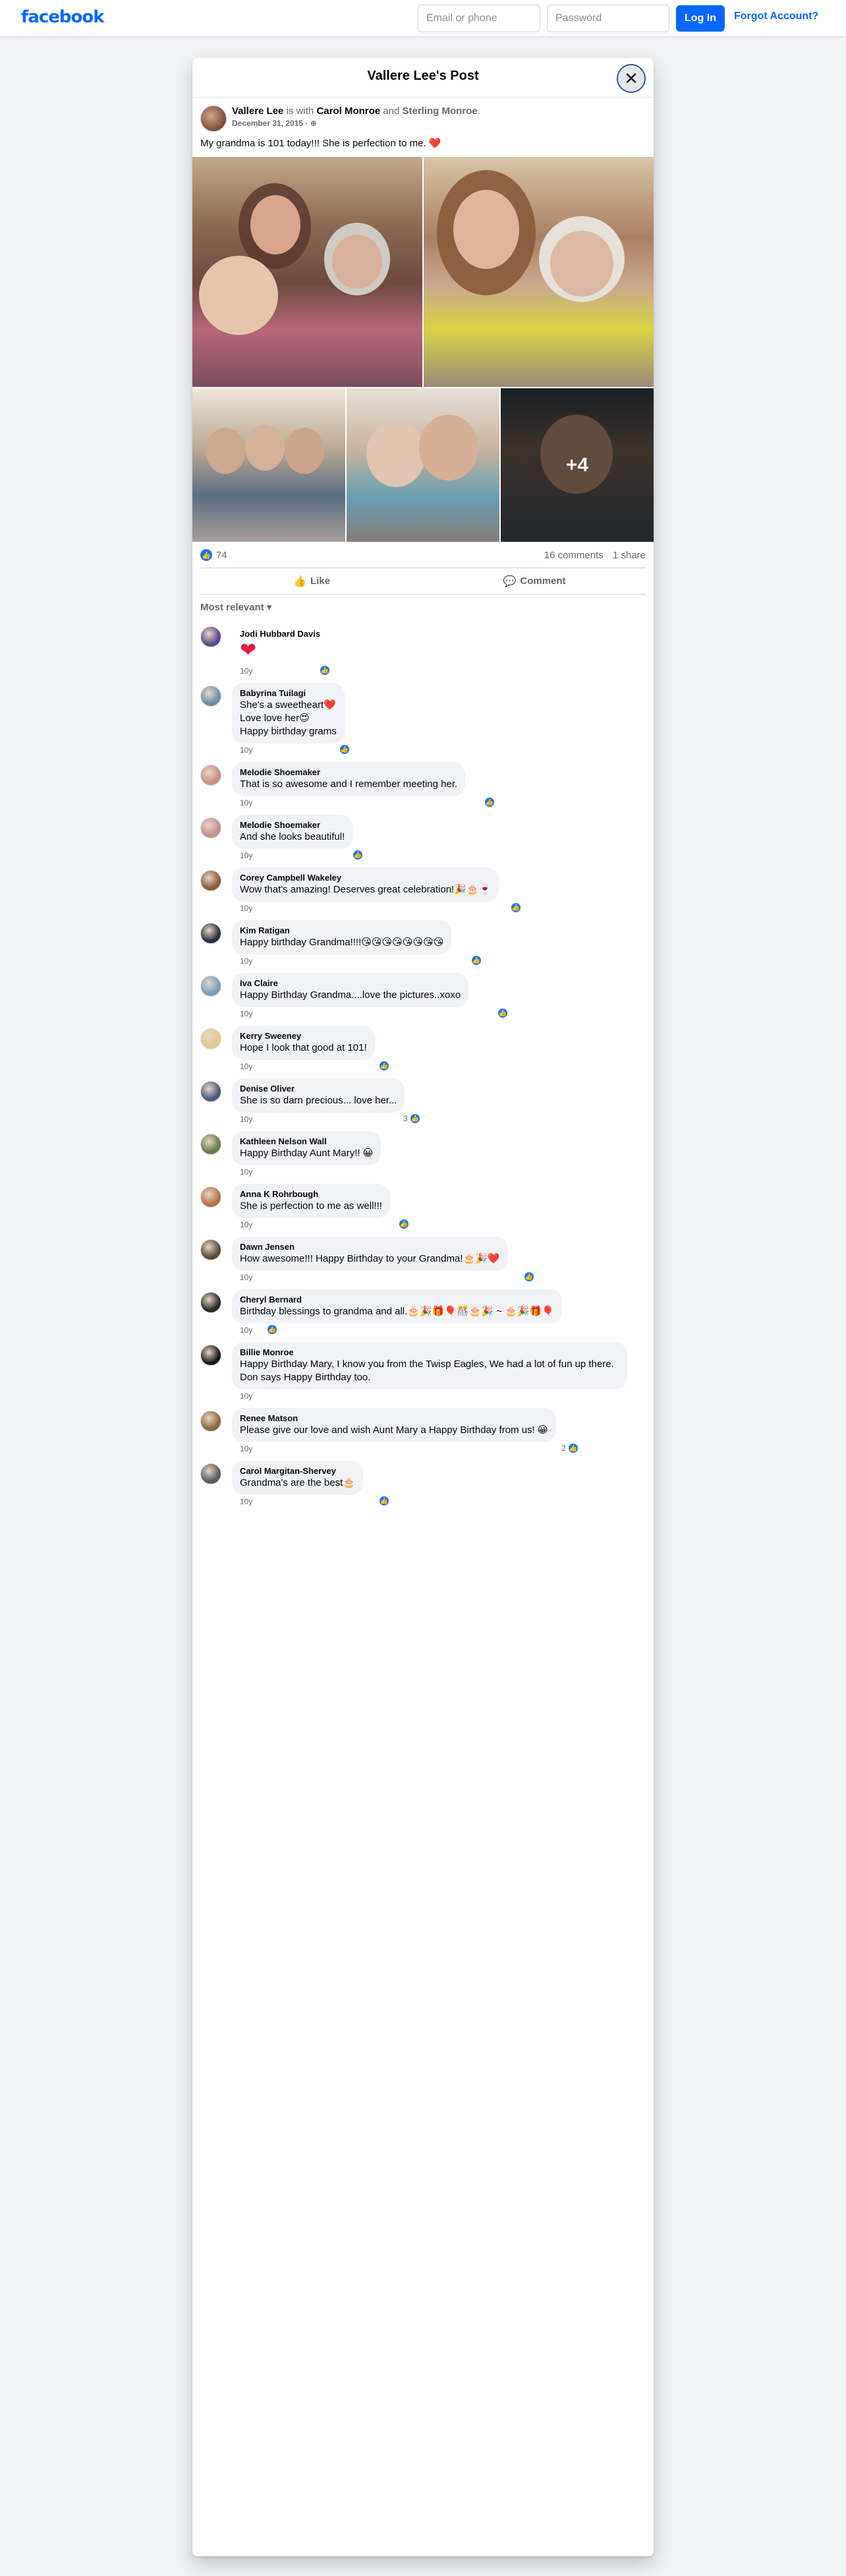 The width and height of the screenshot is (846, 2576). What do you see at coordinates (394, 1418) in the screenshot?
I see `commenter-name: Renee Matson` at bounding box center [394, 1418].